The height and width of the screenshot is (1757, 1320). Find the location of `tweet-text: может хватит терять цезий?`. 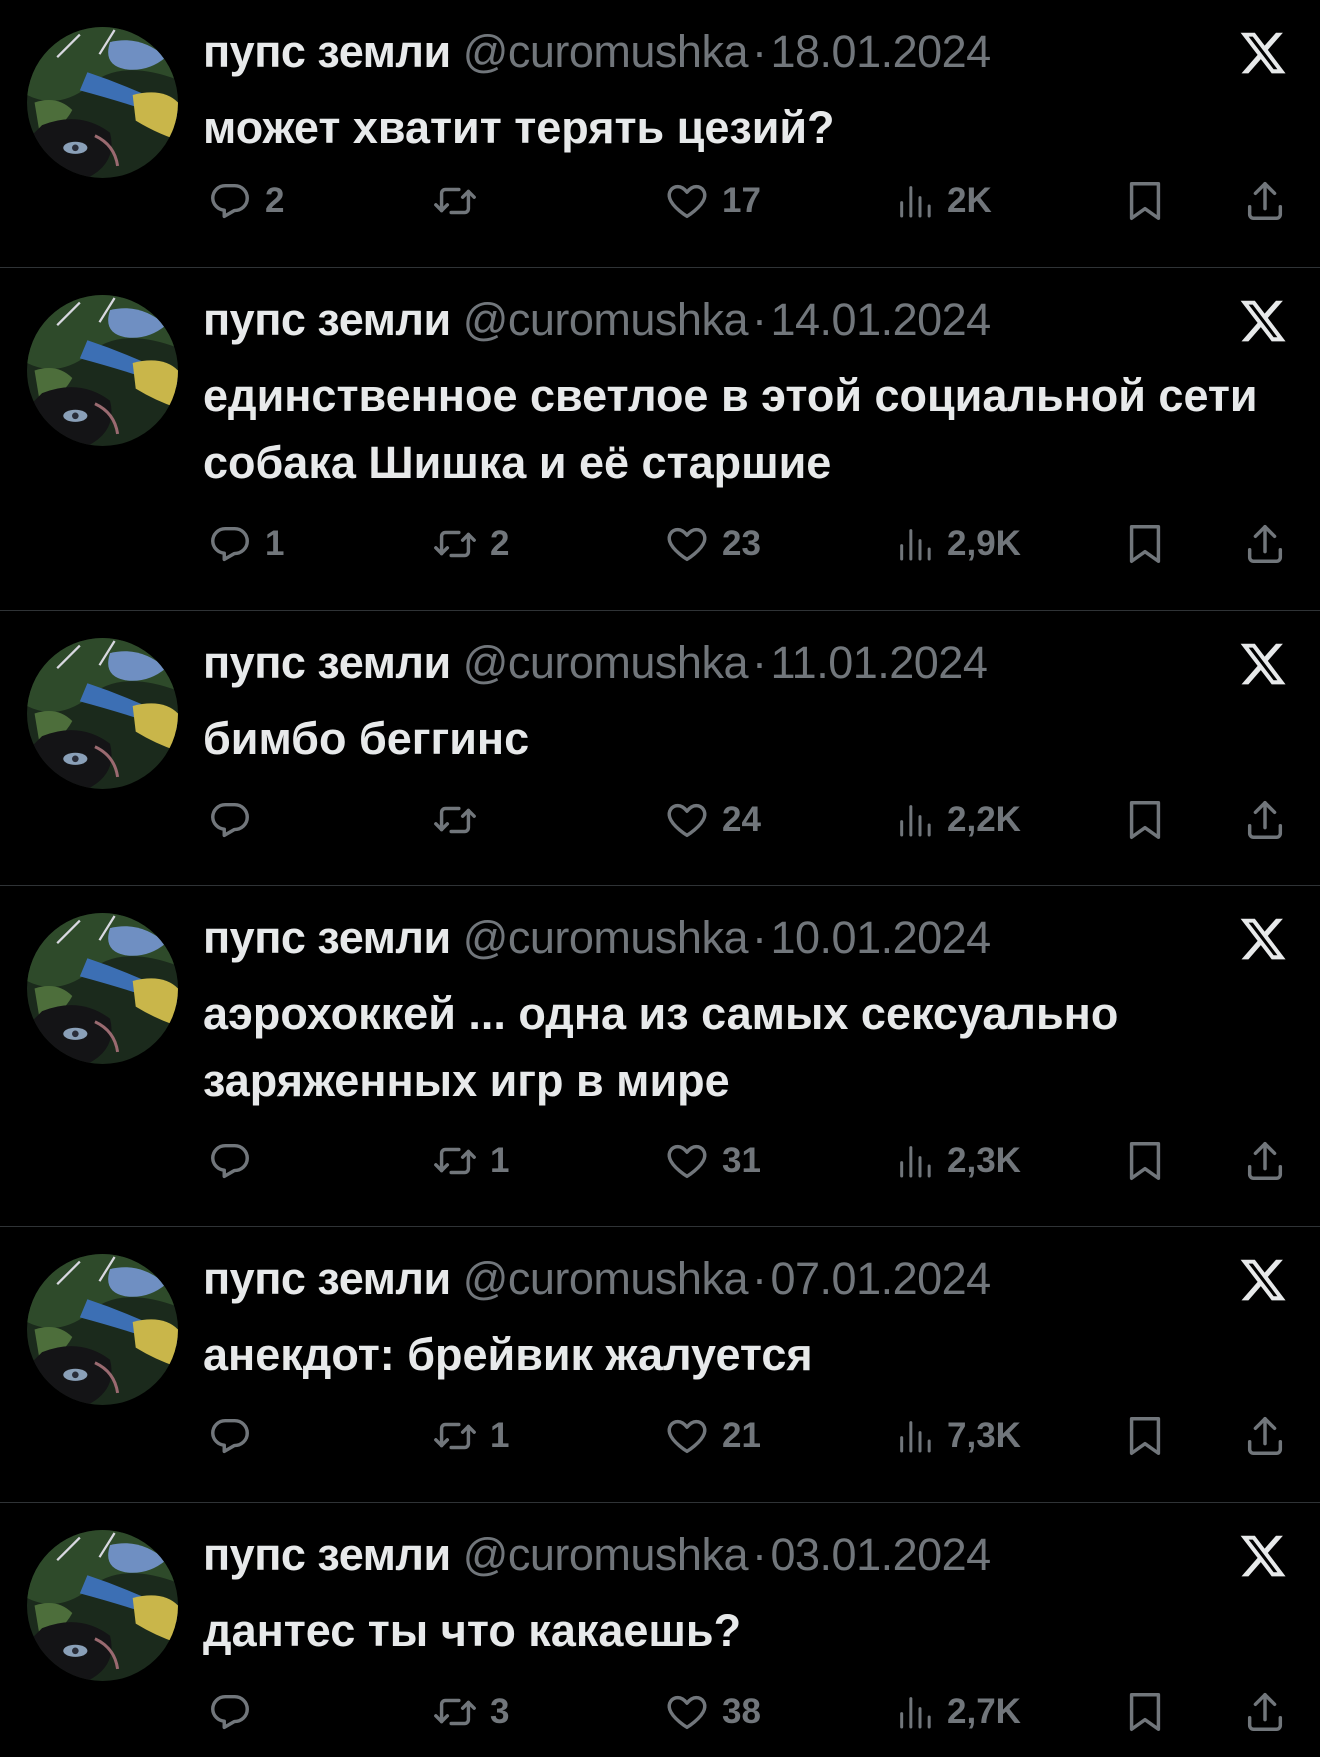

tweet-text: может хватит терять цезий? is located at coordinates (519, 127).